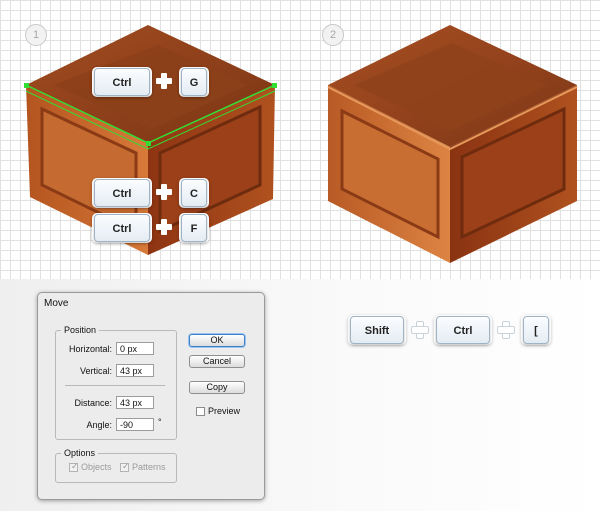 The height and width of the screenshot is (511, 600). What do you see at coordinates (90, 349) in the screenshot?
I see `horizontal-label: Horizontal:` at bounding box center [90, 349].